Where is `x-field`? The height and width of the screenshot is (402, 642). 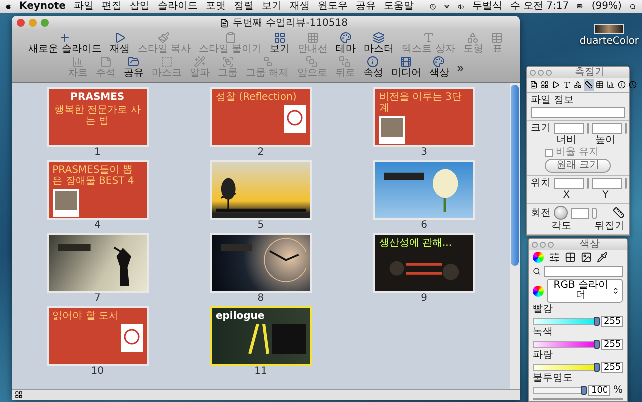 x-field is located at coordinates (569, 183).